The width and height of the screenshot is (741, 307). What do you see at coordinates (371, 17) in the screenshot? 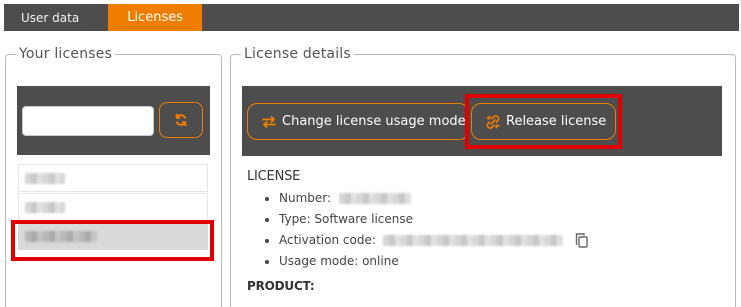
I see `tab-bar: User data Licenses` at bounding box center [371, 17].